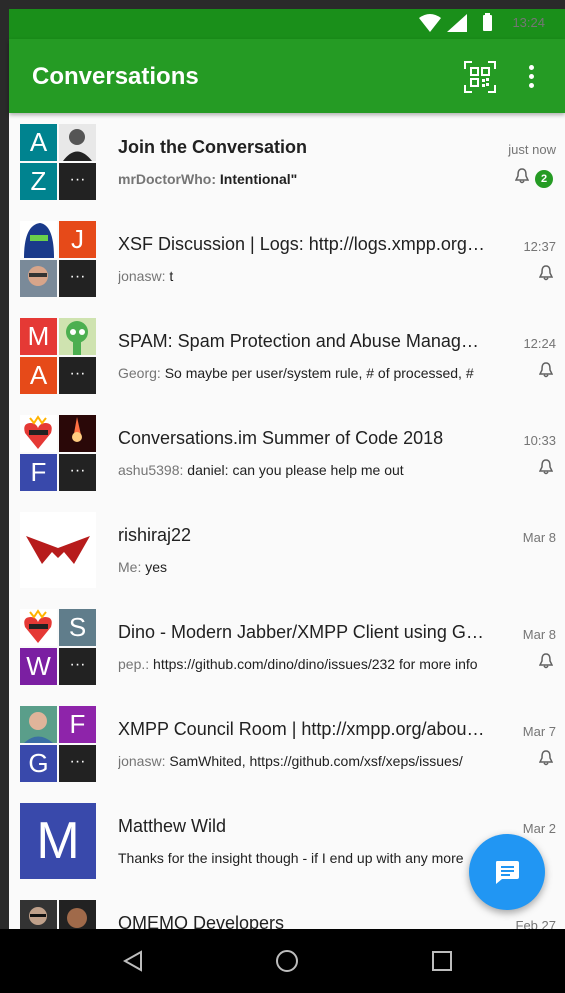 The height and width of the screenshot is (993, 565). What do you see at coordinates (58, 259) in the screenshot?
I see `avatar: J ···` at bounding box center [58, 259].